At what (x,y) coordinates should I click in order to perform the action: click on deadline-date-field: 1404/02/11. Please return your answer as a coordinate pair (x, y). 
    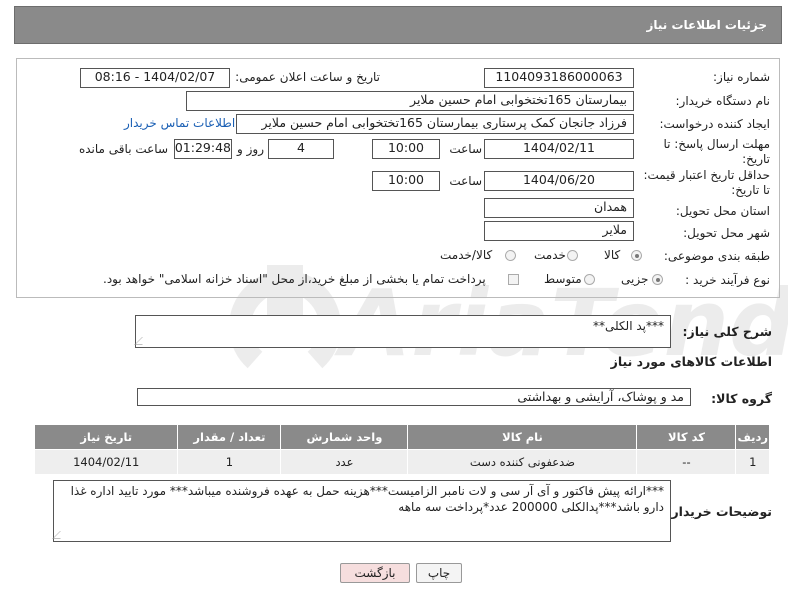
    Looking at the image, I should click on (559, 149).